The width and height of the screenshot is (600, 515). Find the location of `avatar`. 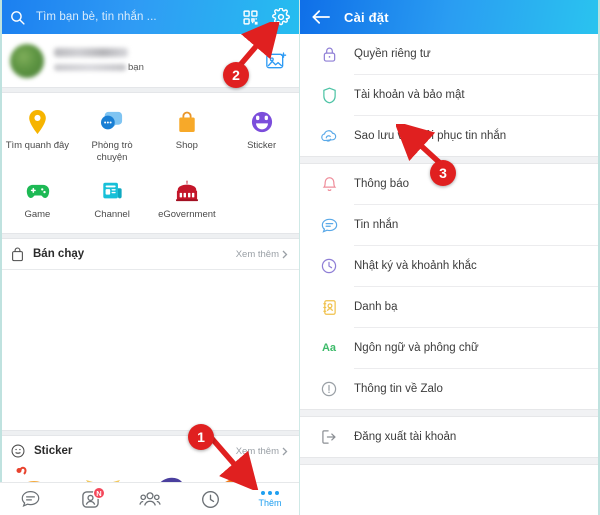

avatar is located at coordinates (27, 60).